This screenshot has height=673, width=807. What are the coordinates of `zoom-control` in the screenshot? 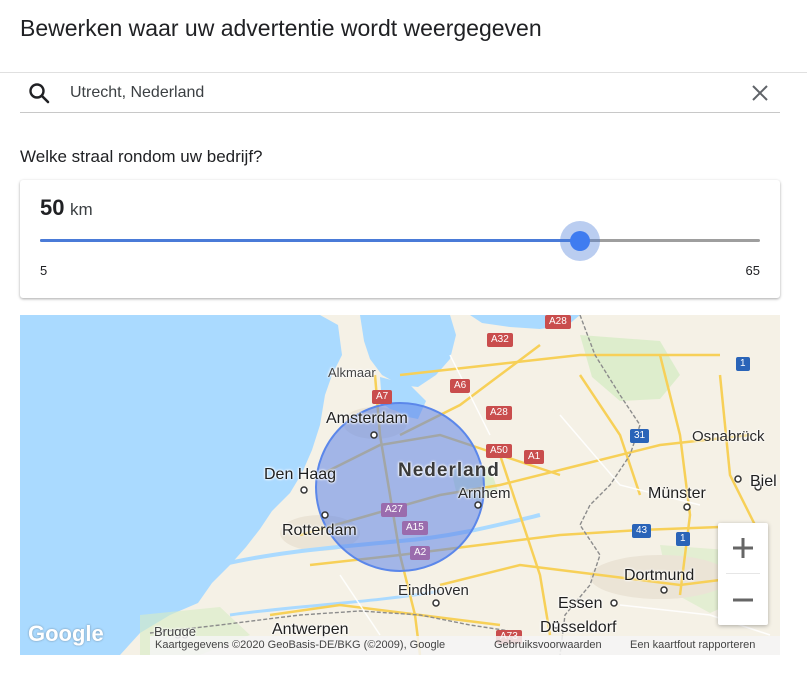 It's located at (743, 574).